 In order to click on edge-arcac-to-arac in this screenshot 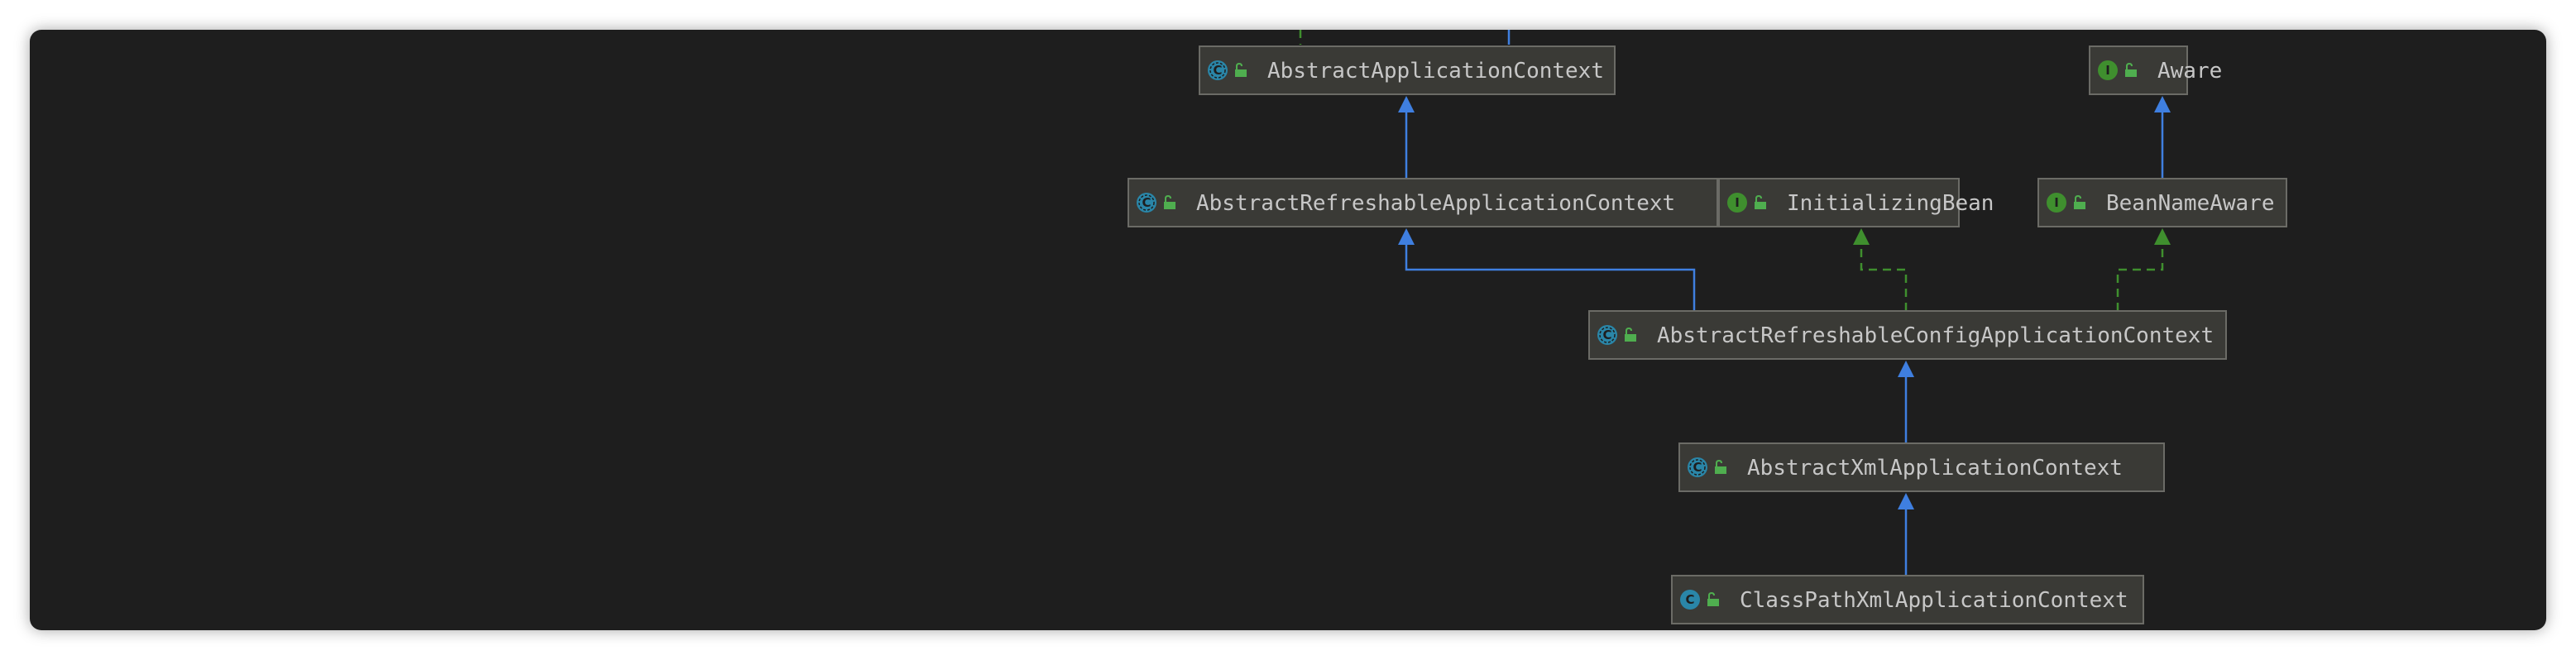, I will do `click(1547, 269)`.